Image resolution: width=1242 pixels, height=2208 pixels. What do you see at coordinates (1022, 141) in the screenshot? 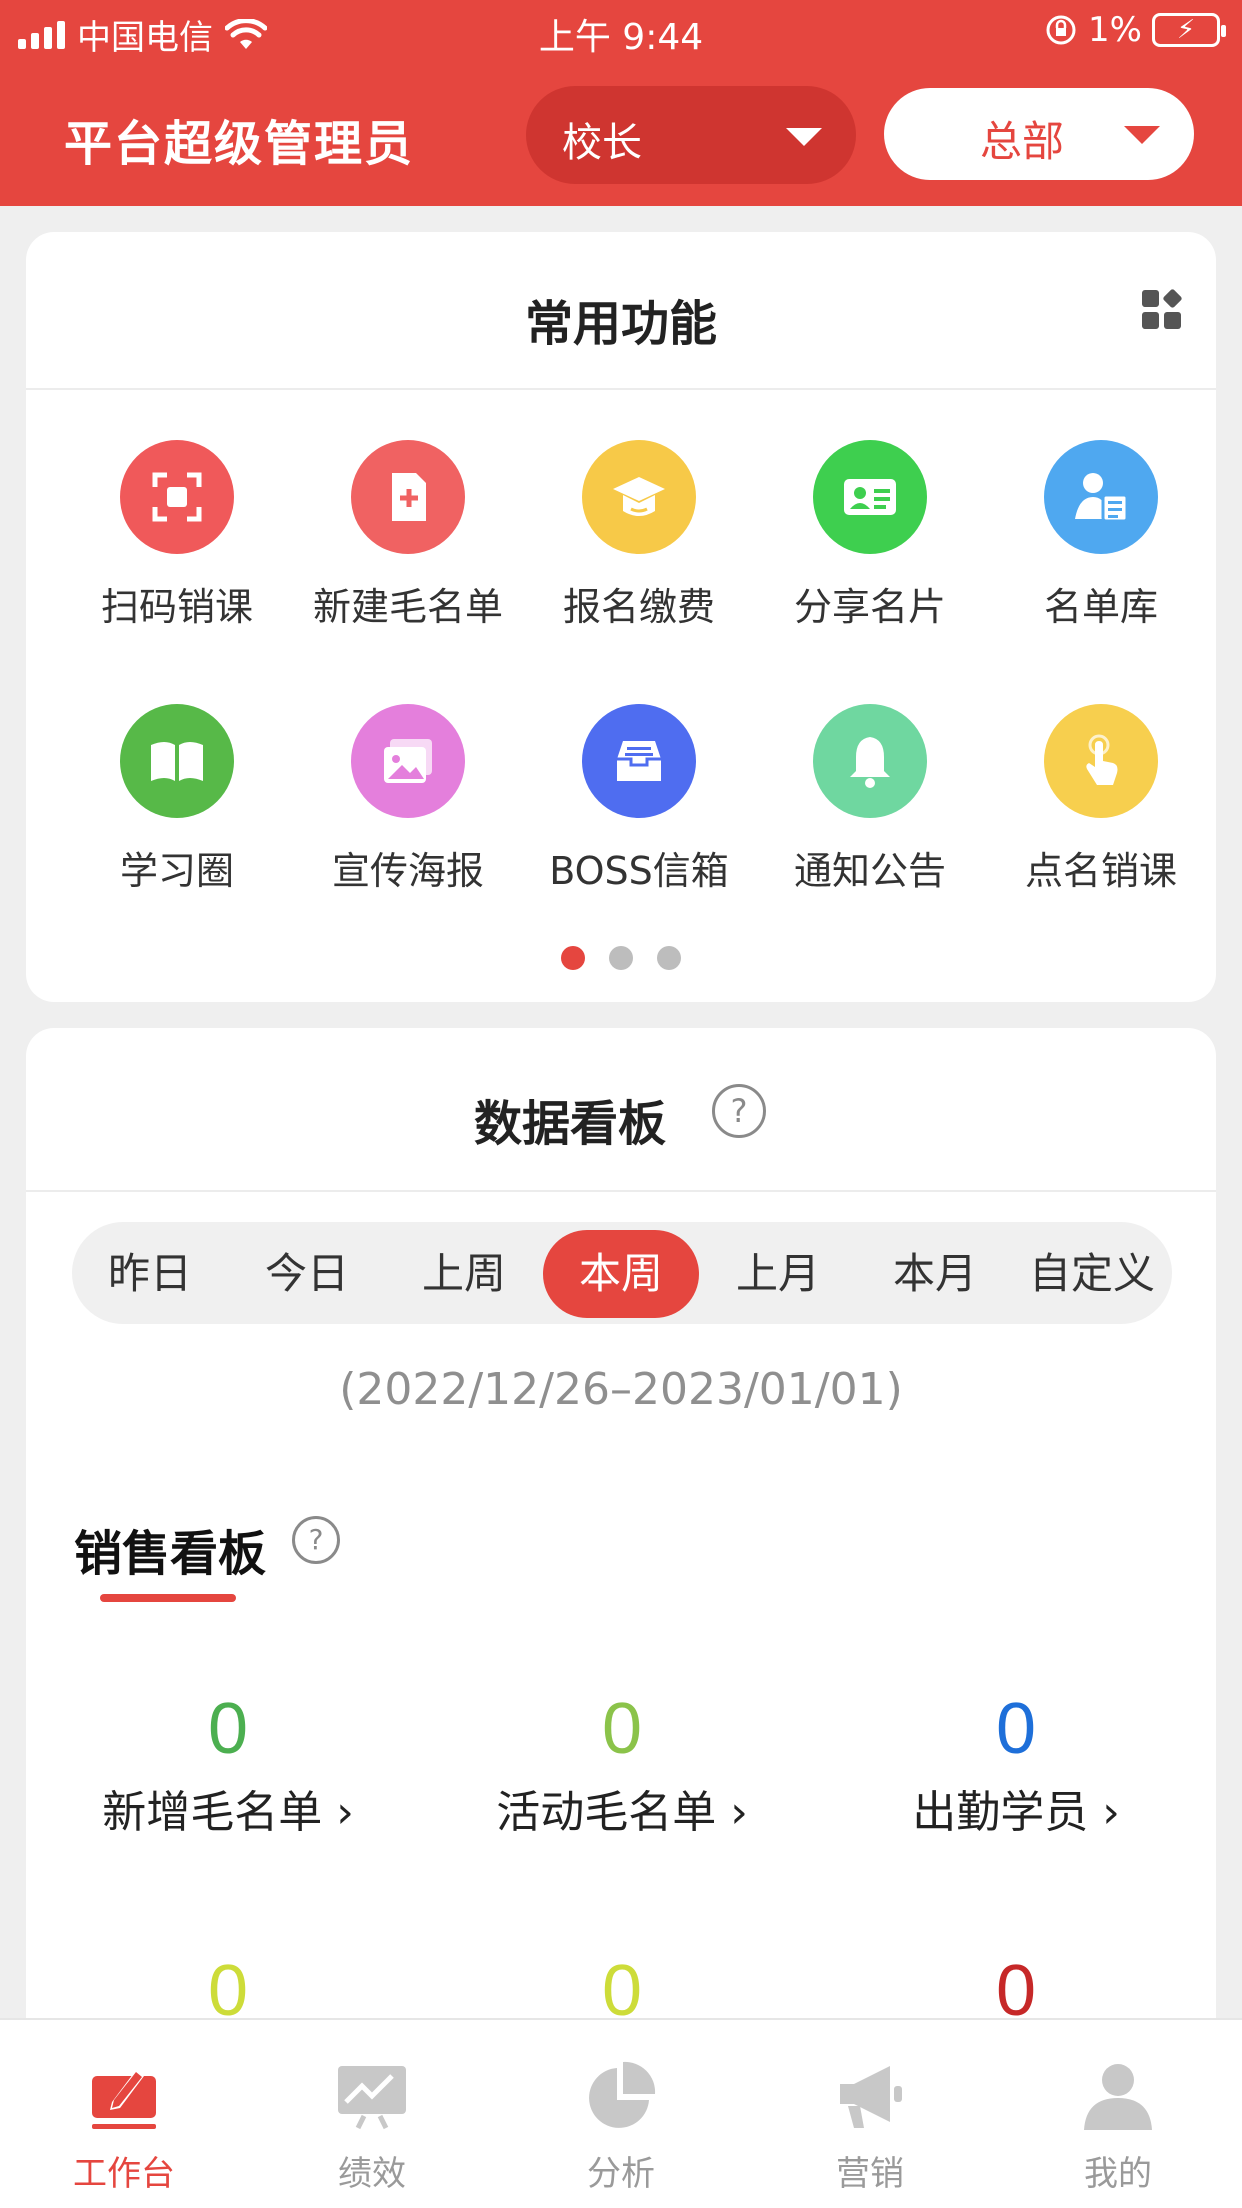
I see `org-dropdown-value: 总部` at bounding box center [1022, 141].